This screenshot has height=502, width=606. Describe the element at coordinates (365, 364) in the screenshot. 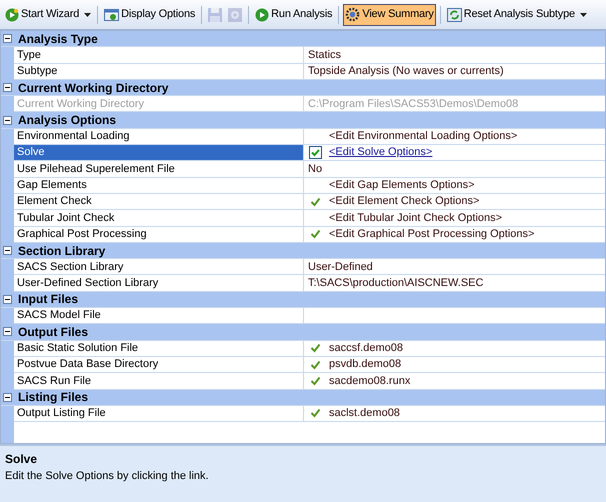

I see `edit-options-text: psvdb.demo08` at that location.